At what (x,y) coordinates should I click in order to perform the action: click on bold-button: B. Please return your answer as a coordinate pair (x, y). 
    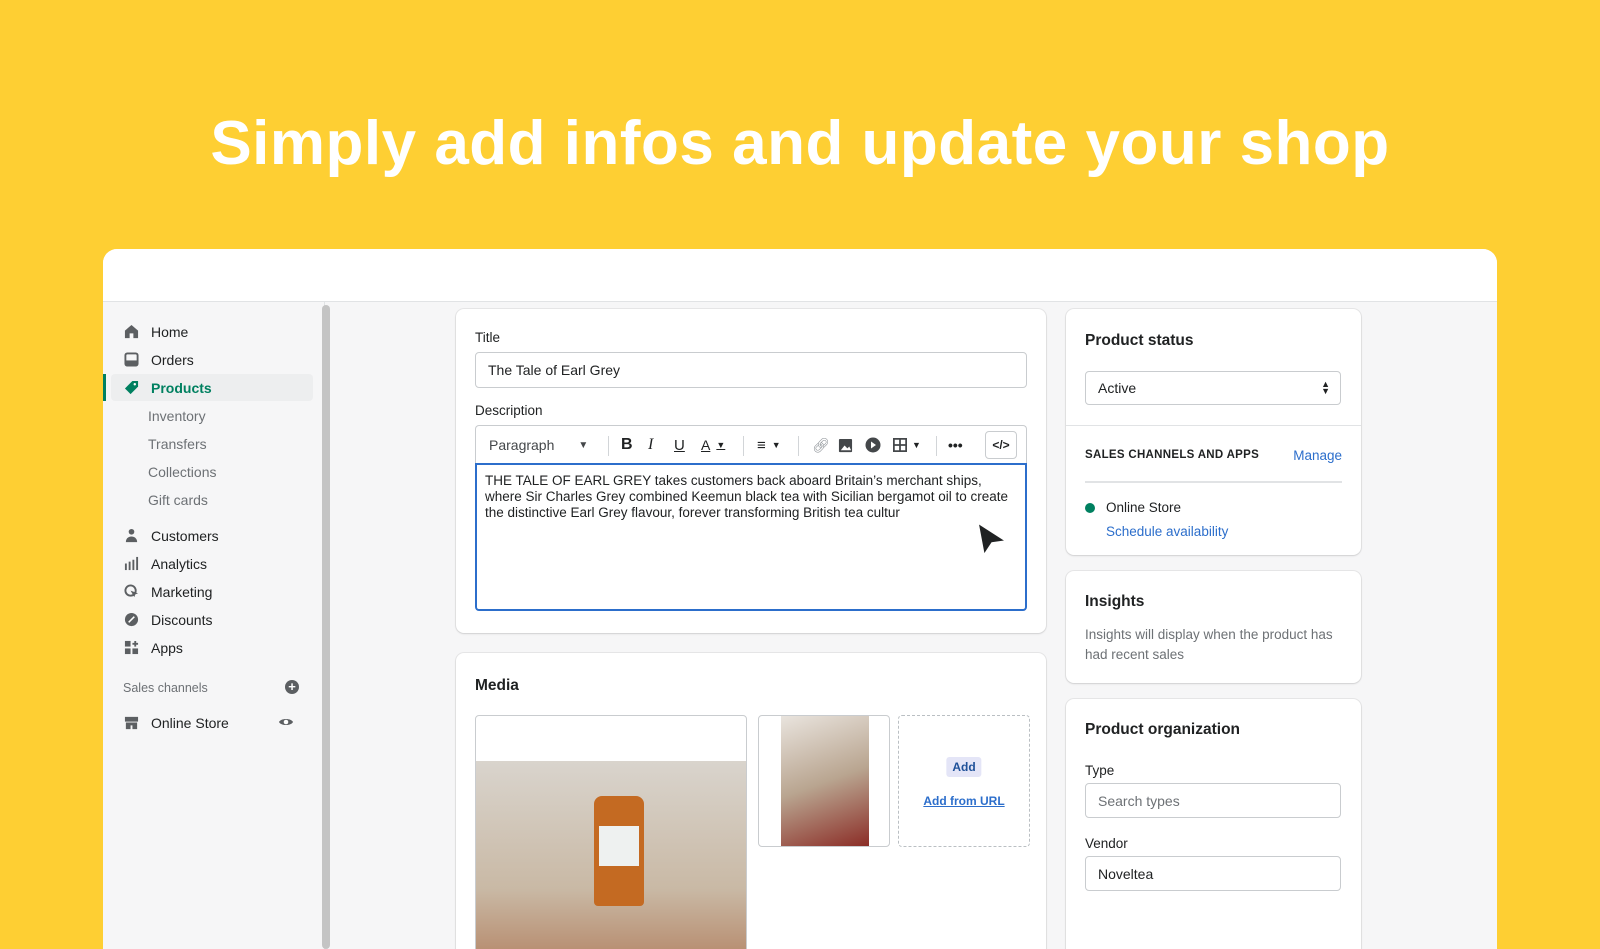
    Looking at the image, I should click on (627, 445).